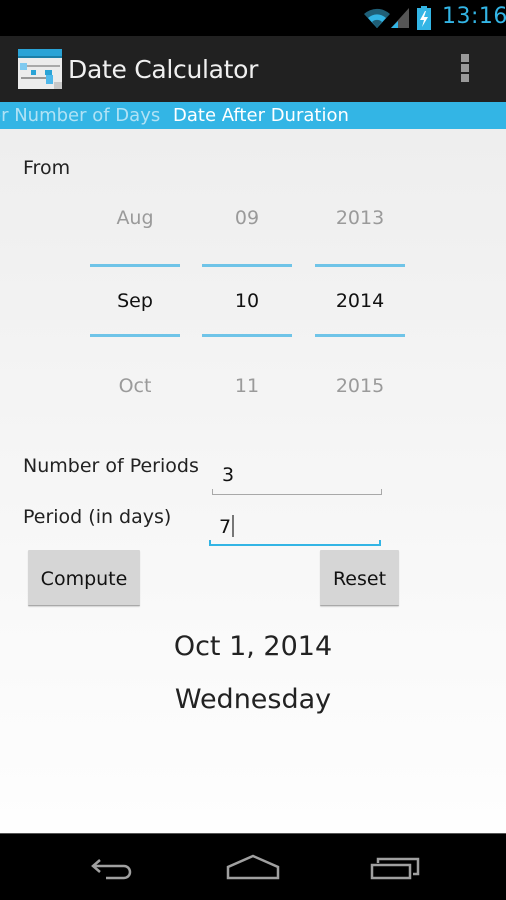 The width and height of the screenshot is (506, 900). What do you see at coordinates (253, 699) in the screenshot?
I see `result-weekday: Wednesday` at bounding box center [253, 699].